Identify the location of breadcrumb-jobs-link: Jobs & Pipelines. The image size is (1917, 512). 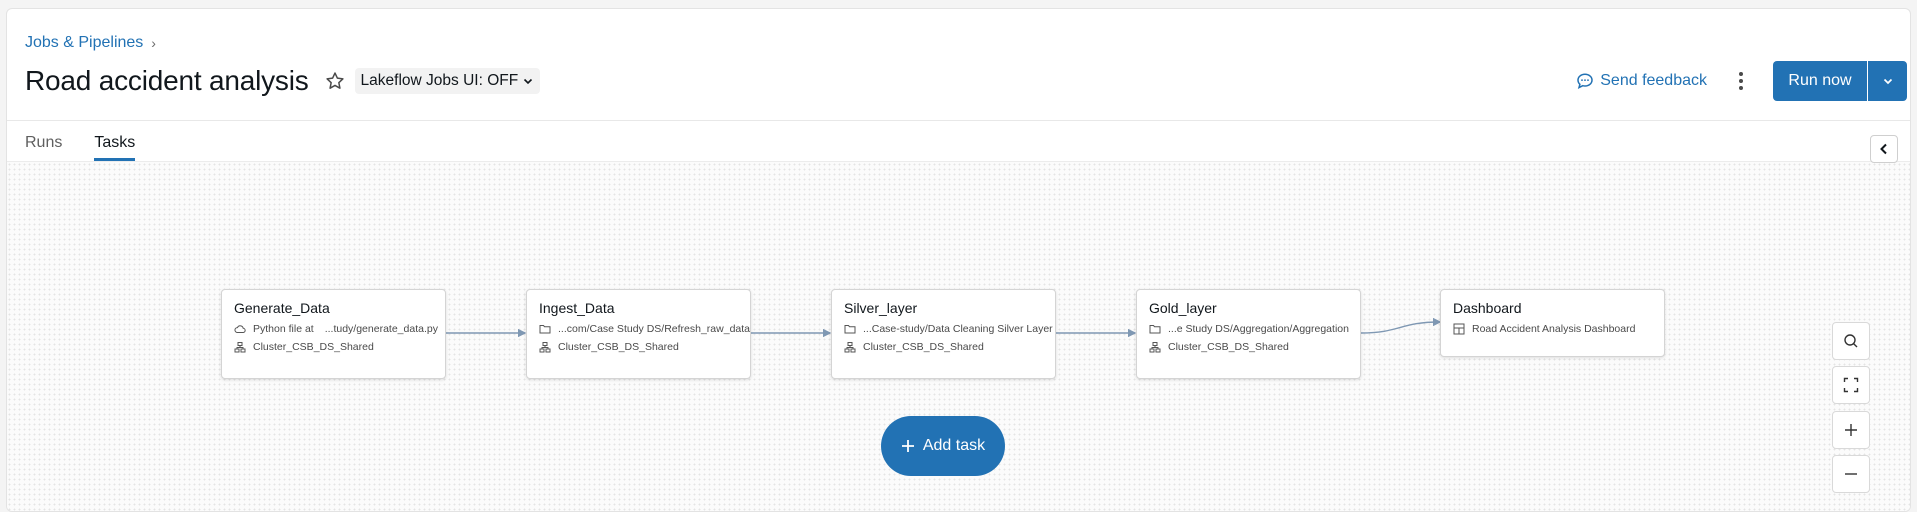
(84, 43).